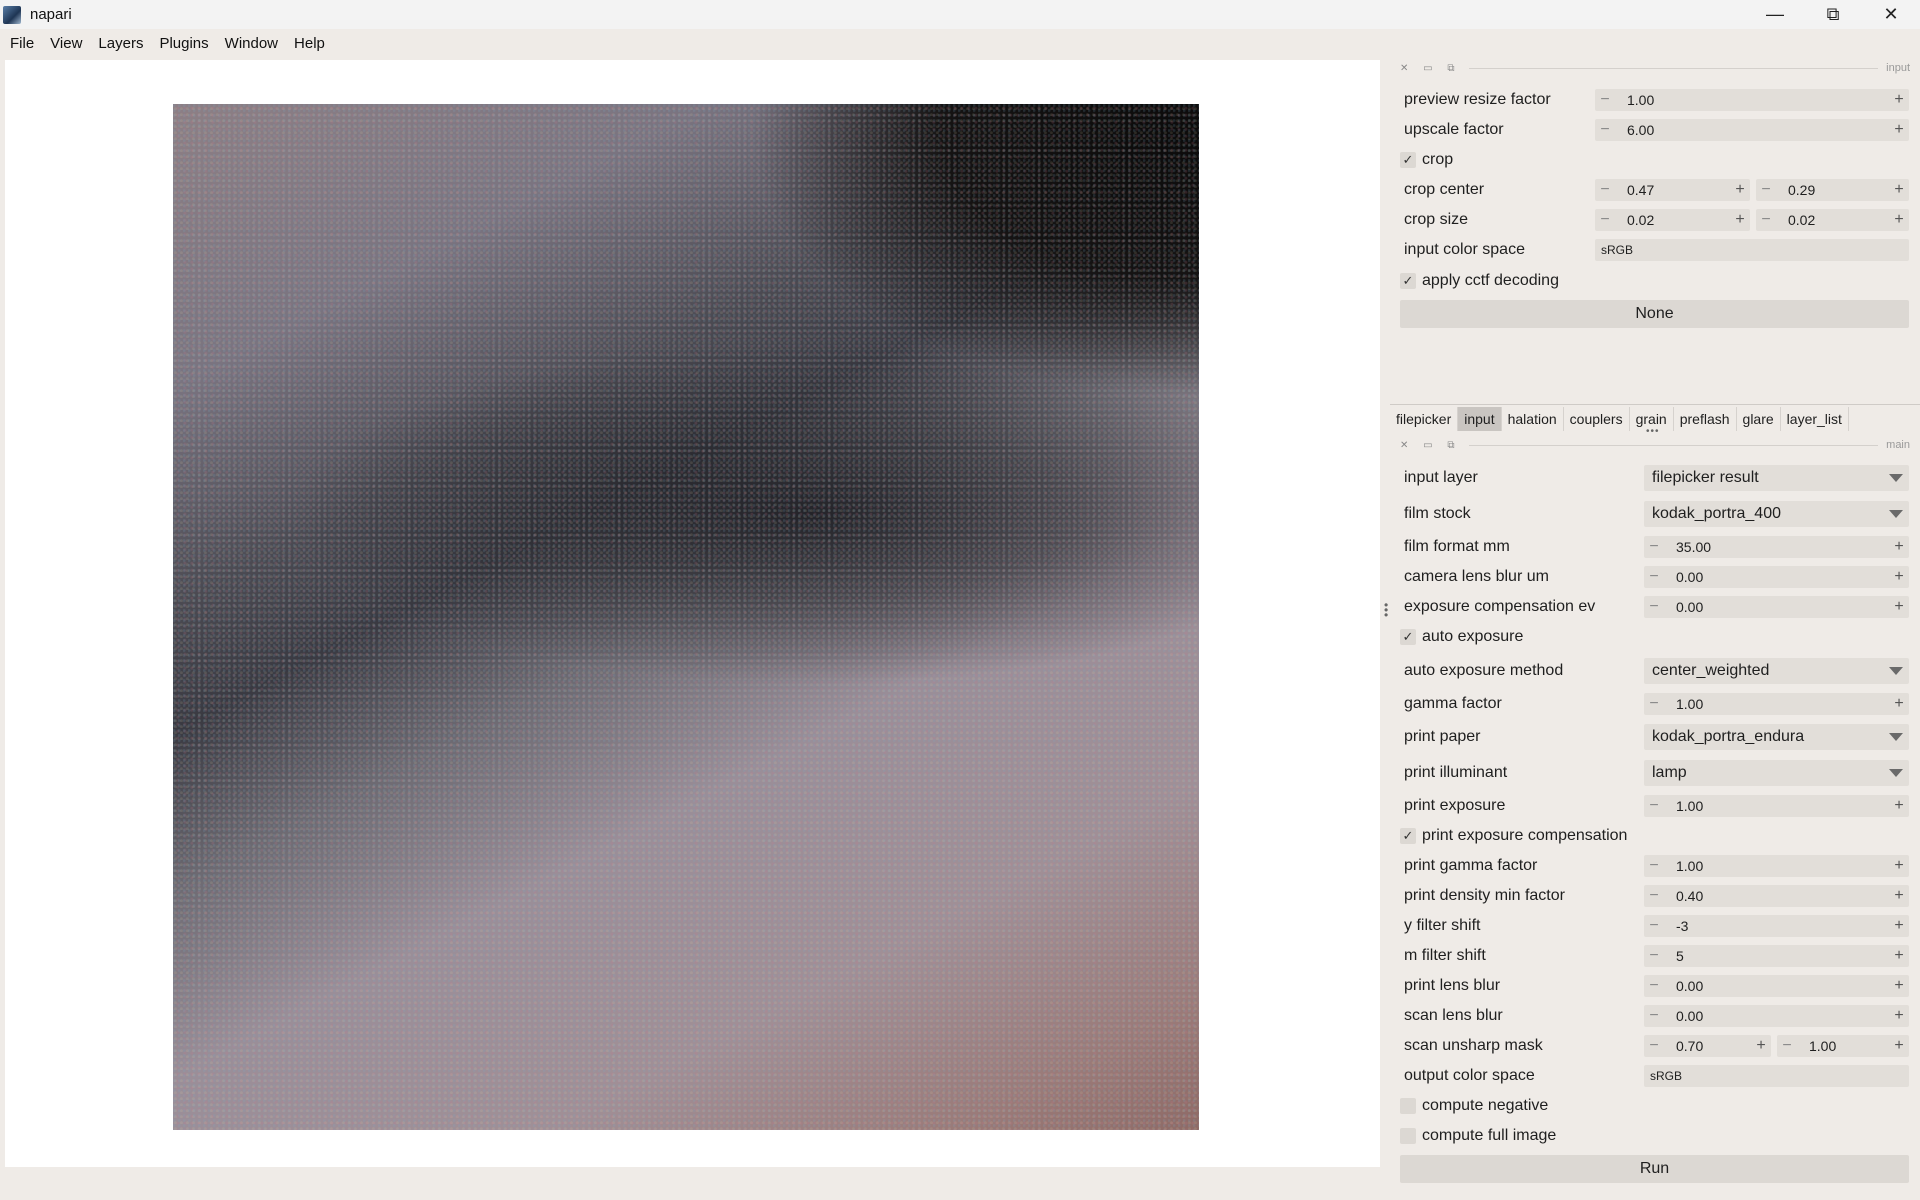 This screenshot has height=1200, width=1920. I want to click on tab-halation: halation, so click(1533, 418).